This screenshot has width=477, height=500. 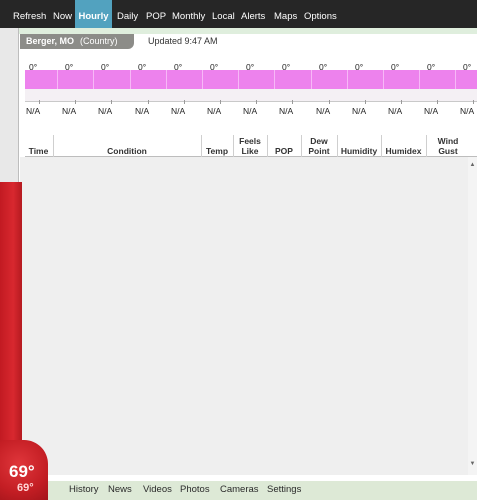 I want to click on nav-daily: Daily, so click(x=127, y=14).